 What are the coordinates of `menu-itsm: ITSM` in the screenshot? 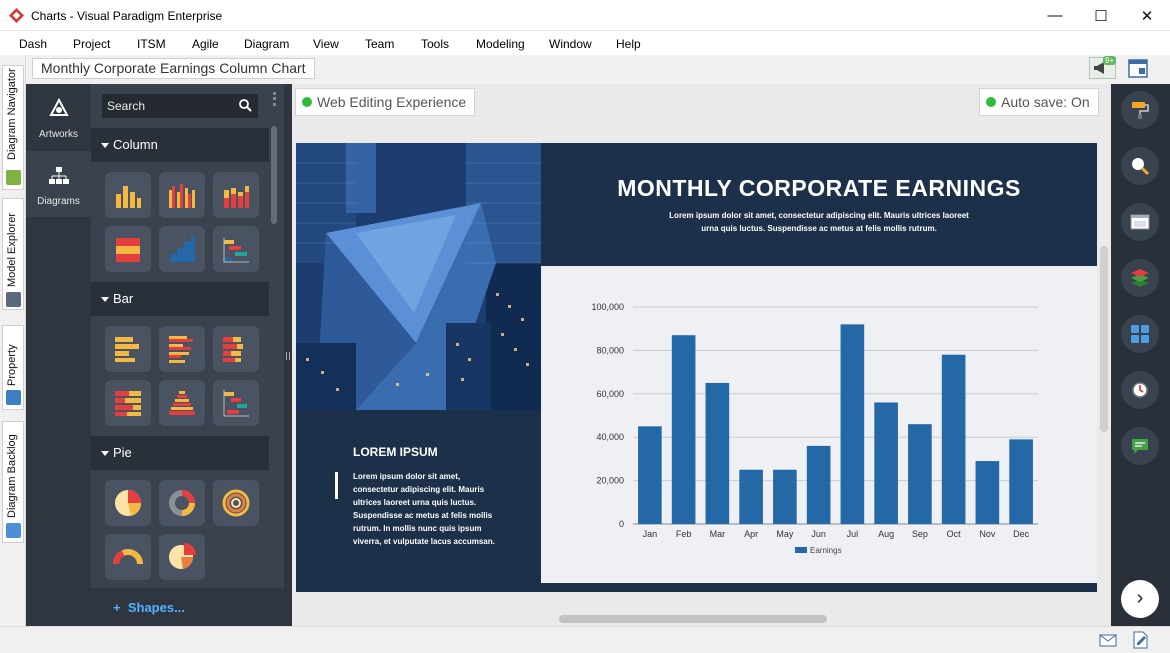 It's located at (151, 44).